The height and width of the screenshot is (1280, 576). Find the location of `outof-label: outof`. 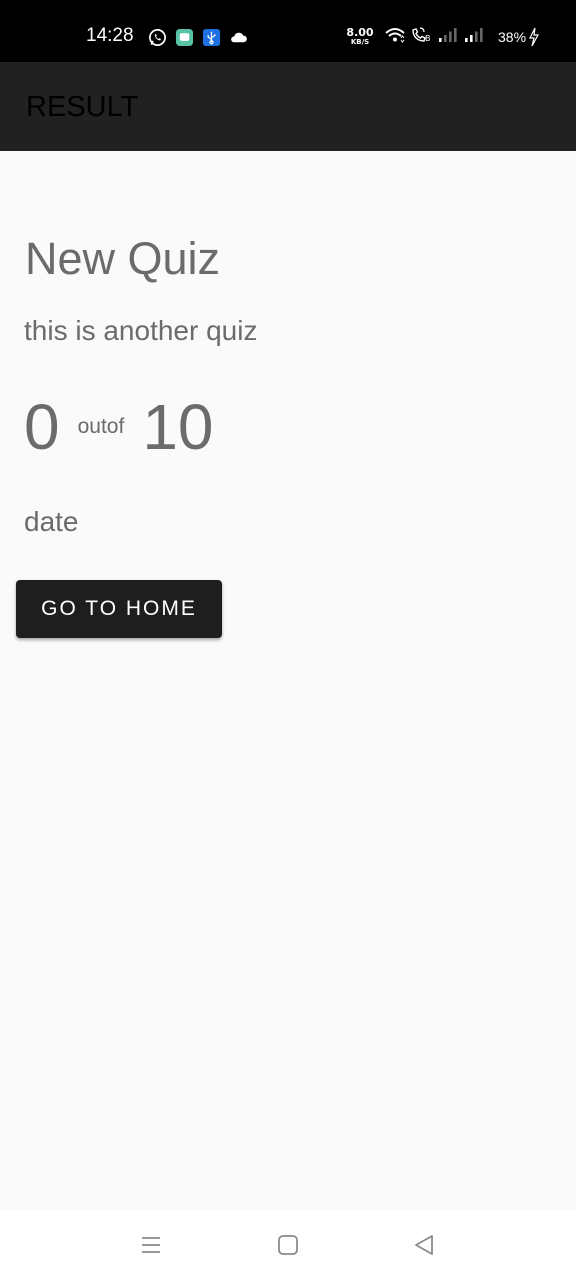

outof-label: outof is located at coordinates (101, 426).